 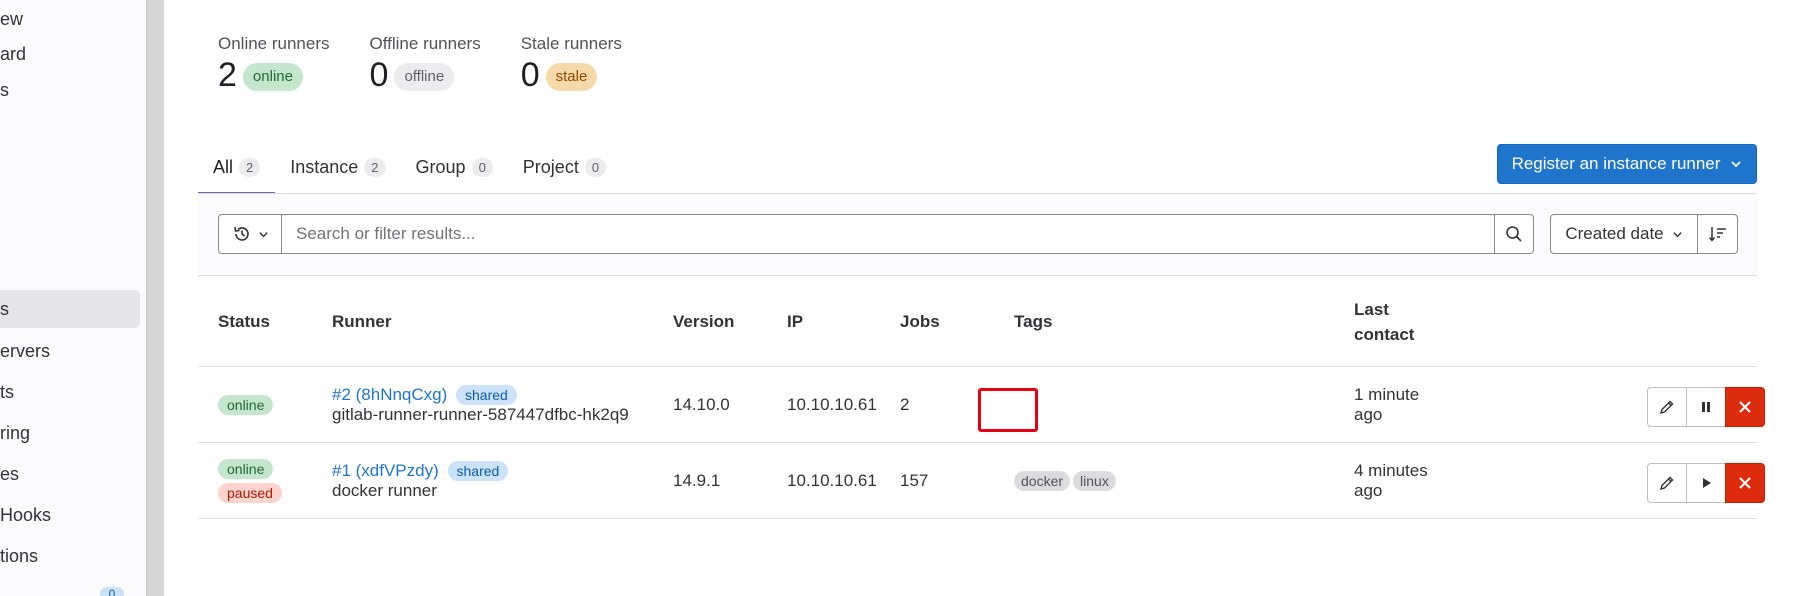 What do you see at coordinates (25, 351) in the screenshot?
I see `sidebar-item-gitaly-servers: ervers` at bounding box center [25, 351].